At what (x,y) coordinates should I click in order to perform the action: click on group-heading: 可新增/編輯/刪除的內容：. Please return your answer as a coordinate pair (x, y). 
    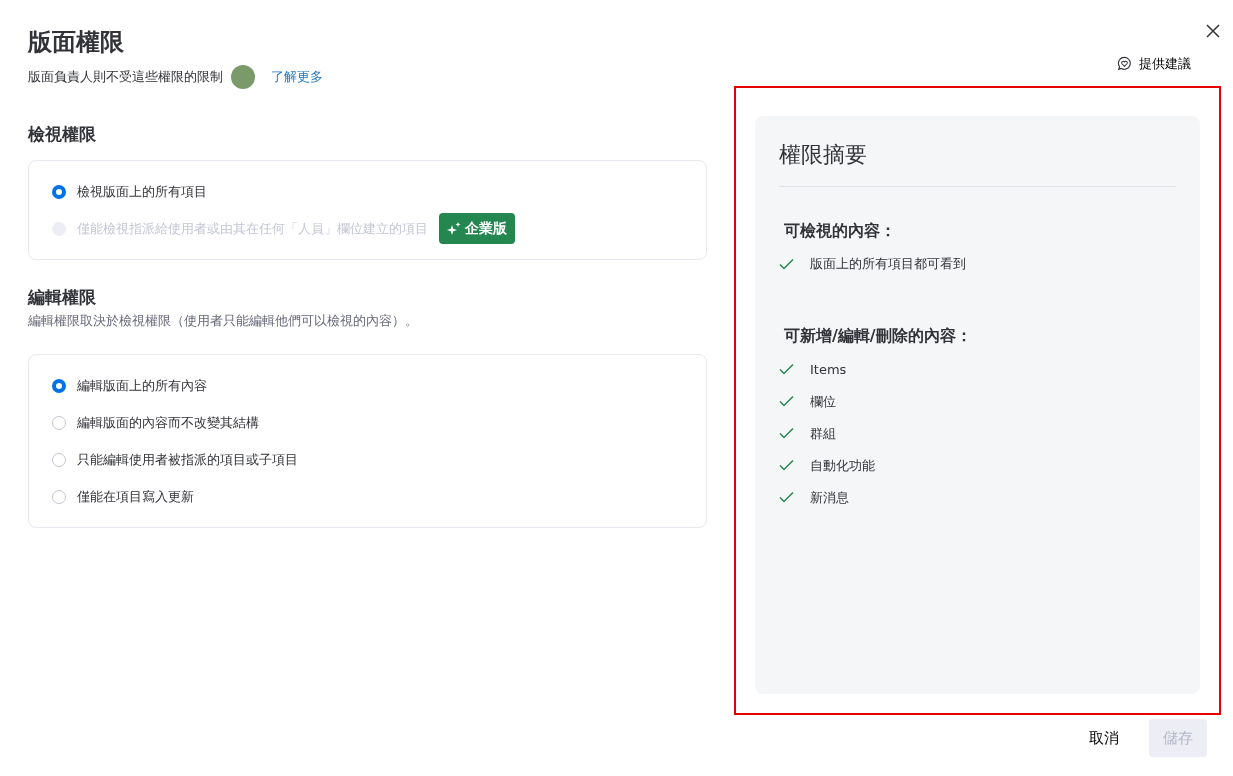
    Looking at the image, I should click on (878, 336).